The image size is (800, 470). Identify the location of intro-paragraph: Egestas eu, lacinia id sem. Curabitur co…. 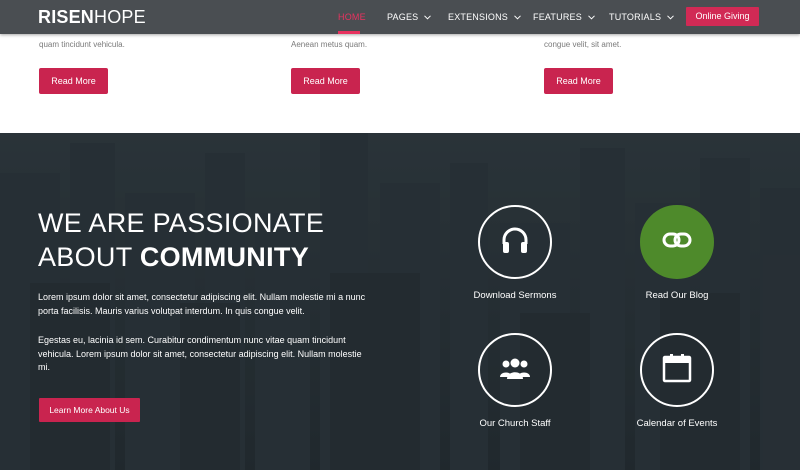
(200, 353).